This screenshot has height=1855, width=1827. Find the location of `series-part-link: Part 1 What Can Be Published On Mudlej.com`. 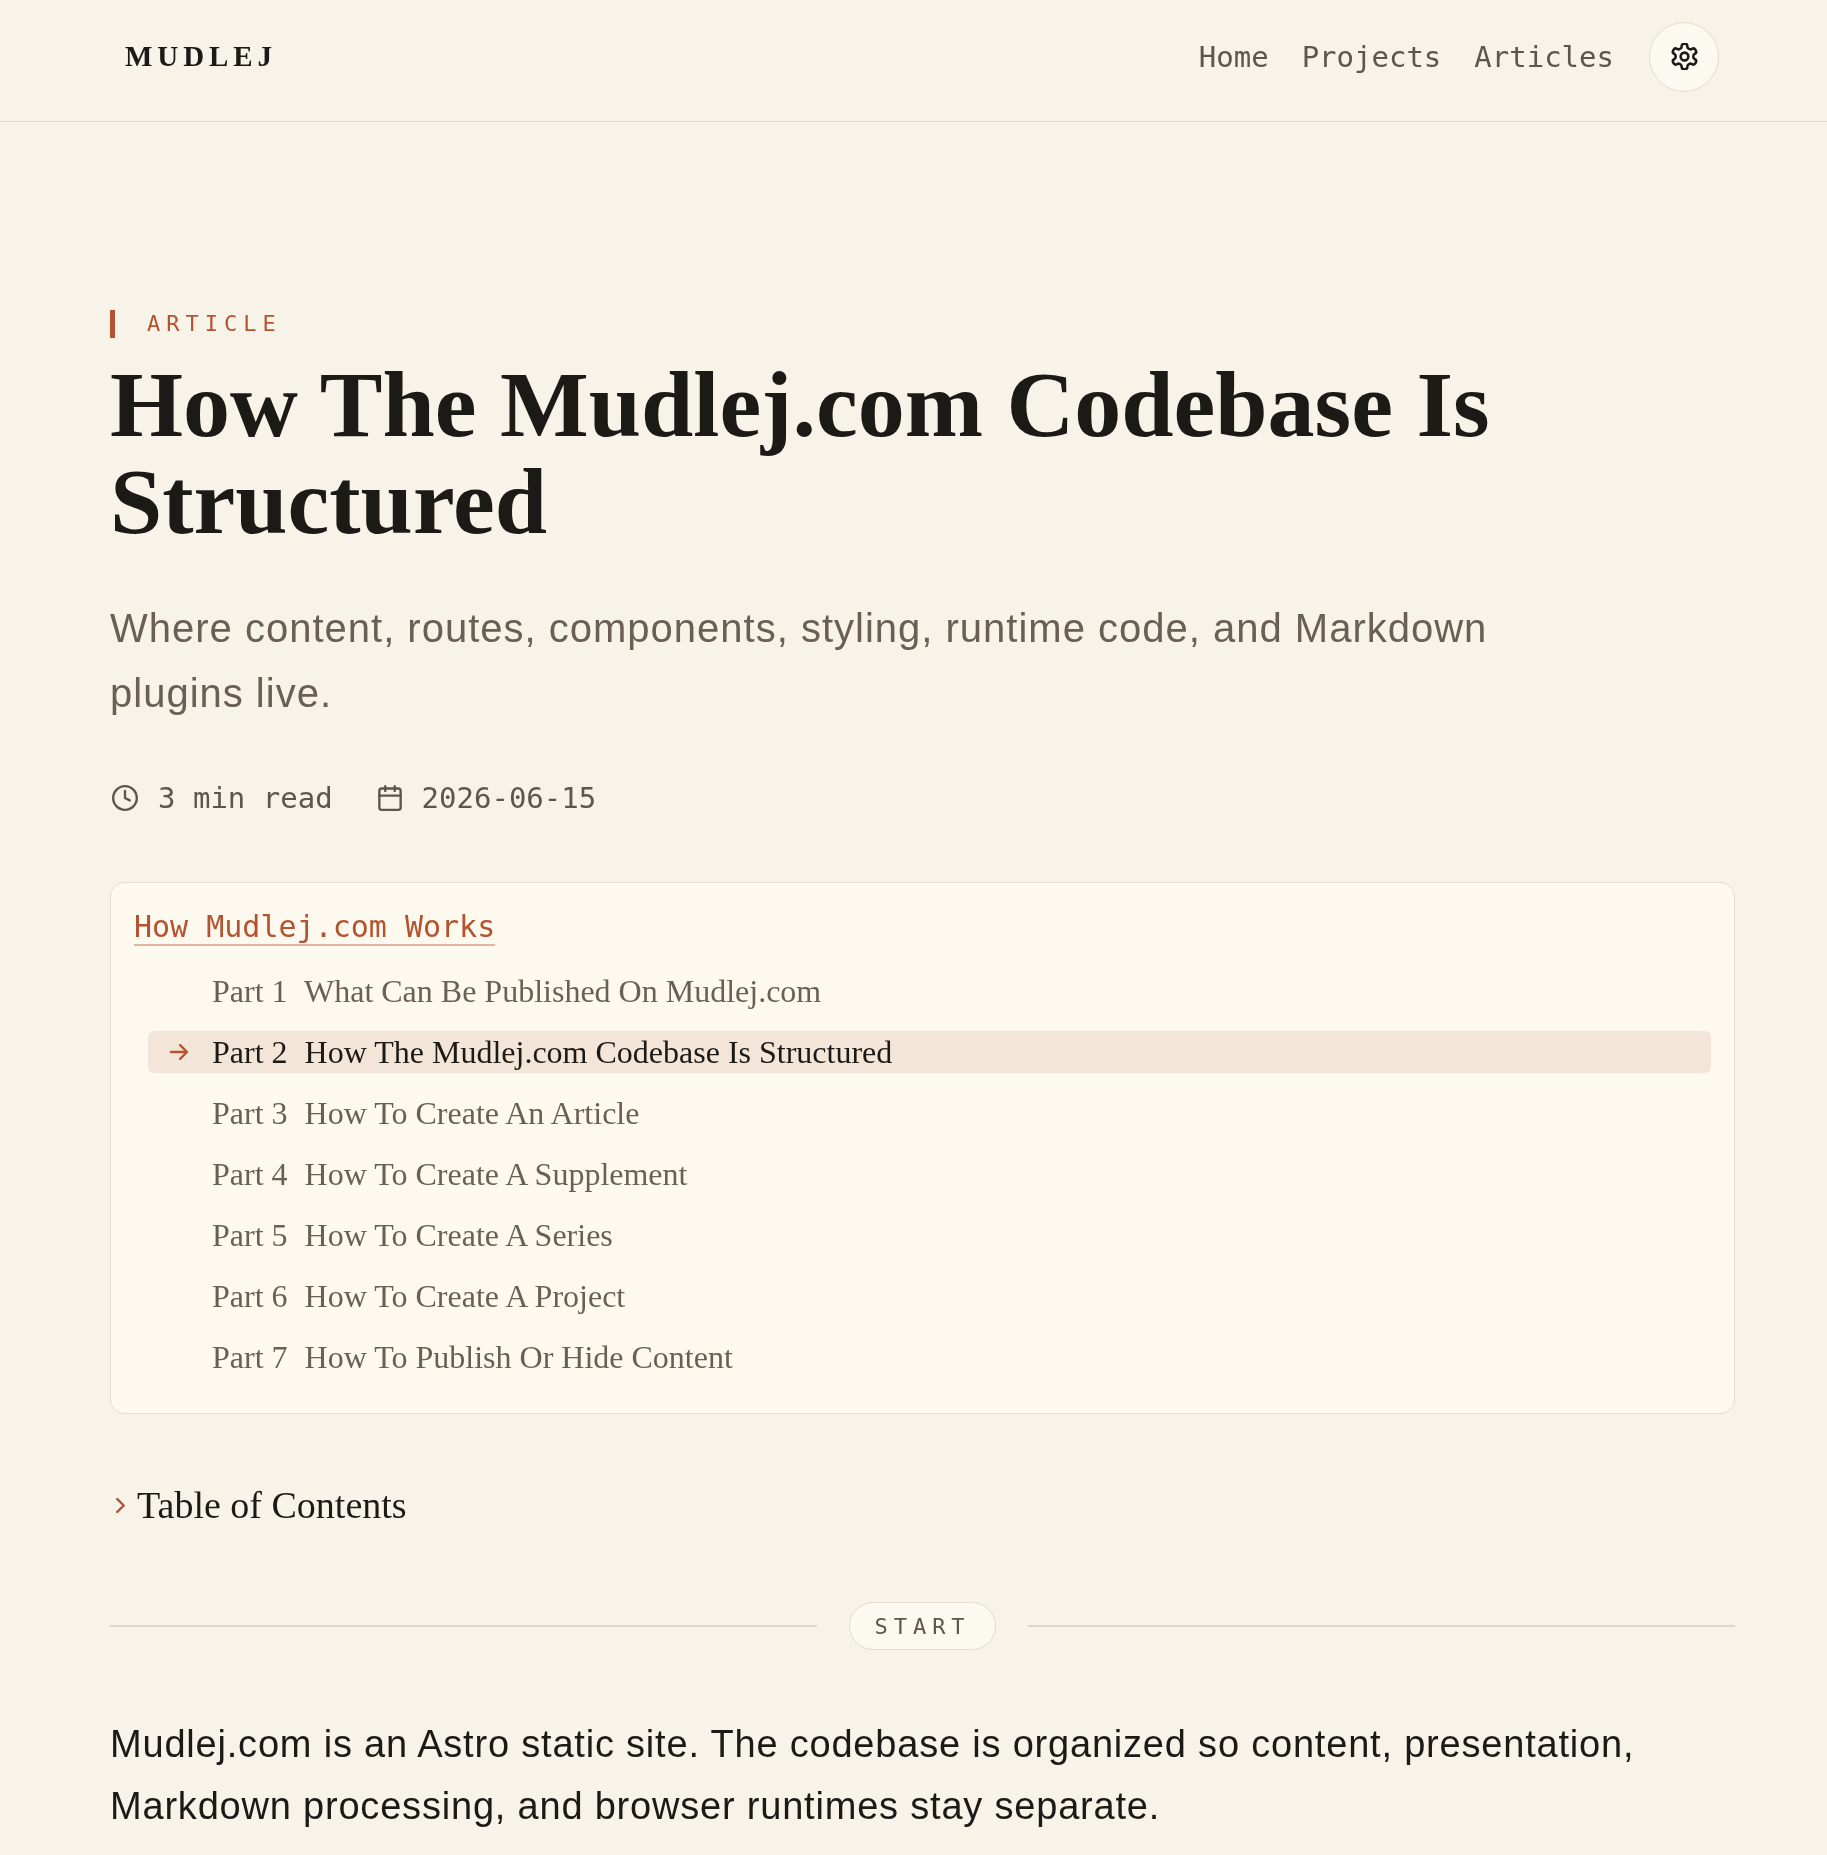

series-part-link: Part 1 What Can Be Published On Mudlej.com is located at coordinates (929, 991).